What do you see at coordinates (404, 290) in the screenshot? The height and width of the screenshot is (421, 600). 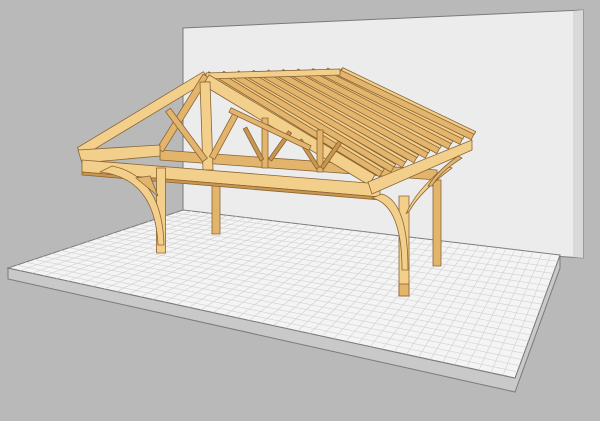 I see `post-foot-front-right` at bounding box center [404, 290].